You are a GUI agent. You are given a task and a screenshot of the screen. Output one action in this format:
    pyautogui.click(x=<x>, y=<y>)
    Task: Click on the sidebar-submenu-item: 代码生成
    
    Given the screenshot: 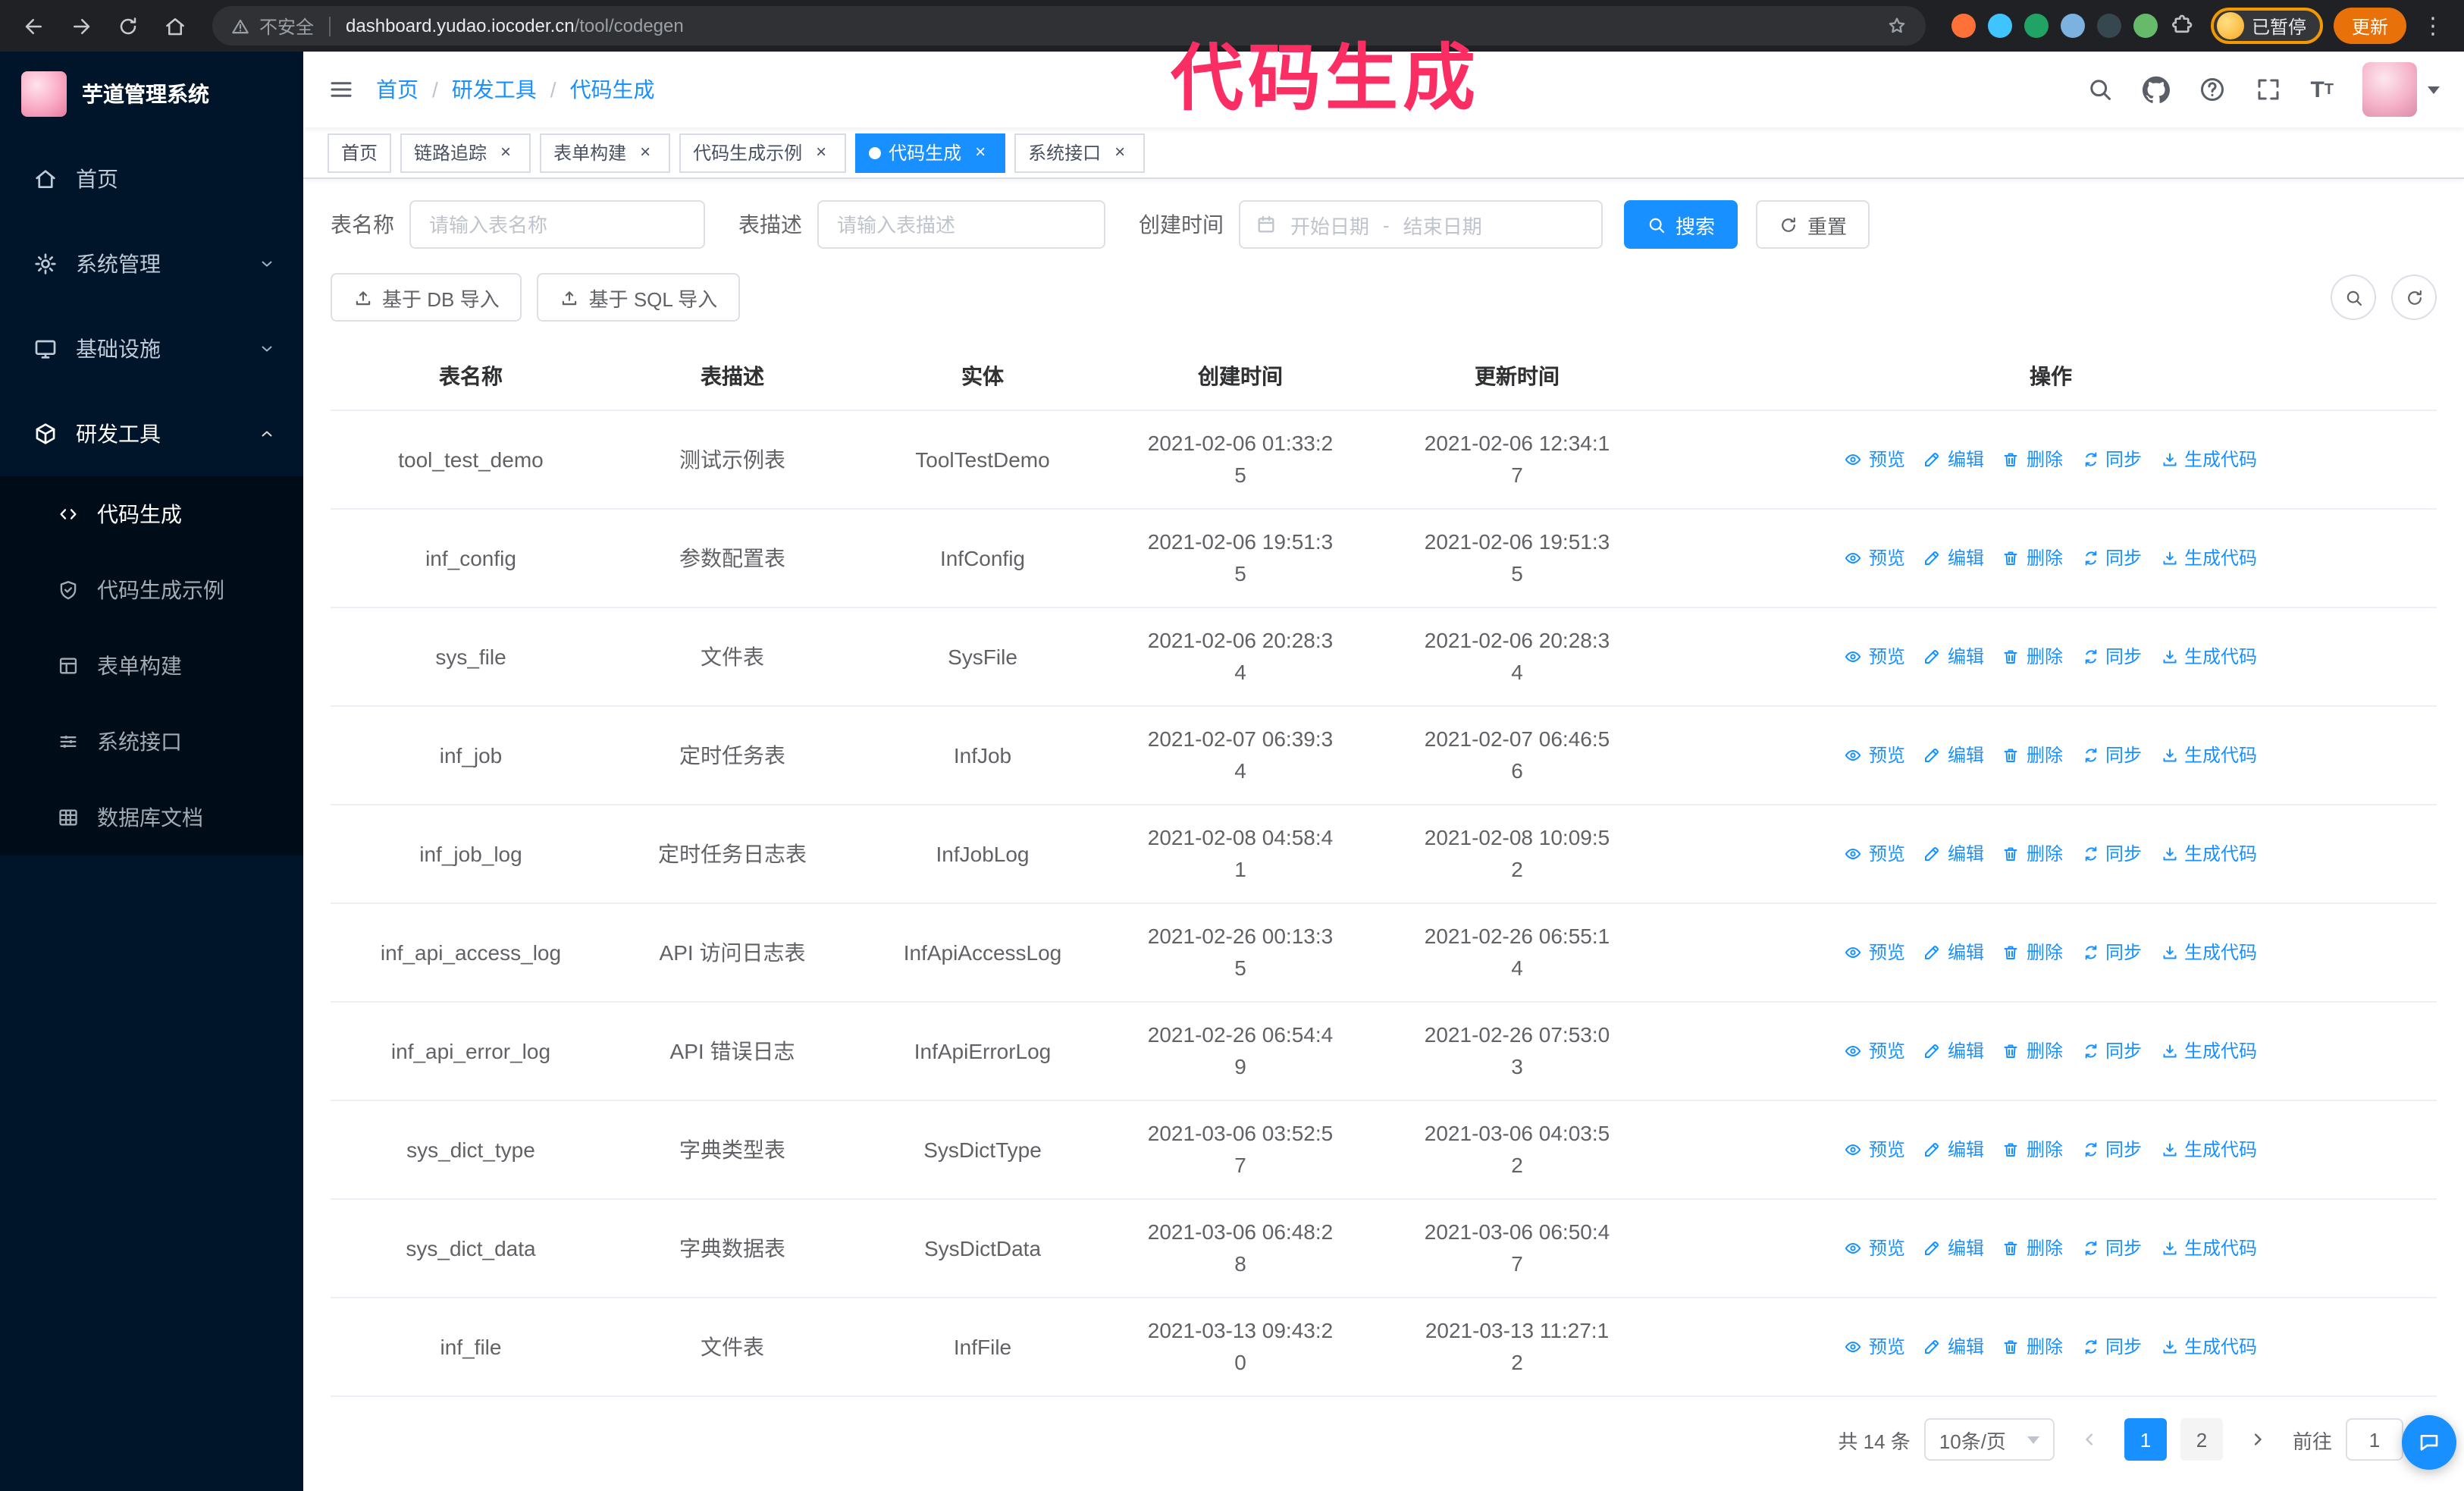 What is the action you would take?
    pyautogui.click(x=151, y=514)
    